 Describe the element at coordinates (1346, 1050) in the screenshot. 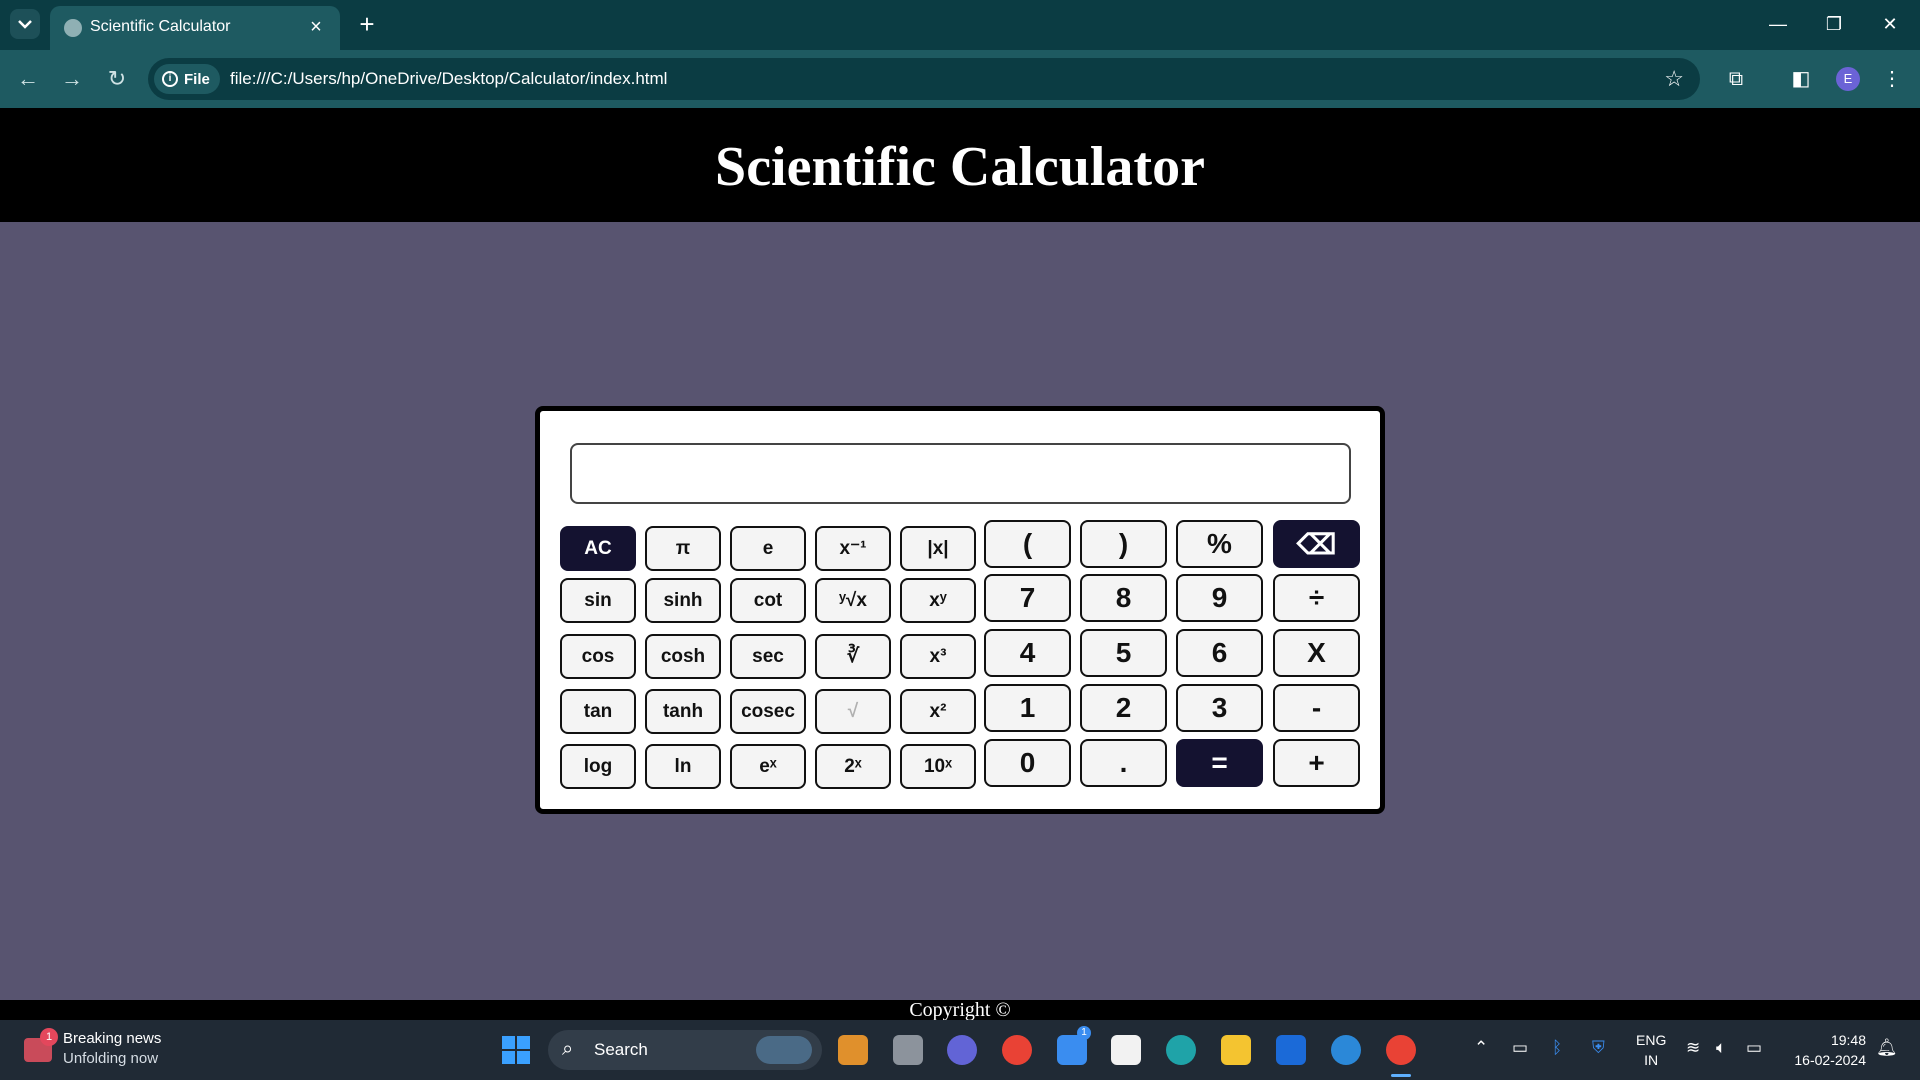

I see `get-help-icon` at that location.